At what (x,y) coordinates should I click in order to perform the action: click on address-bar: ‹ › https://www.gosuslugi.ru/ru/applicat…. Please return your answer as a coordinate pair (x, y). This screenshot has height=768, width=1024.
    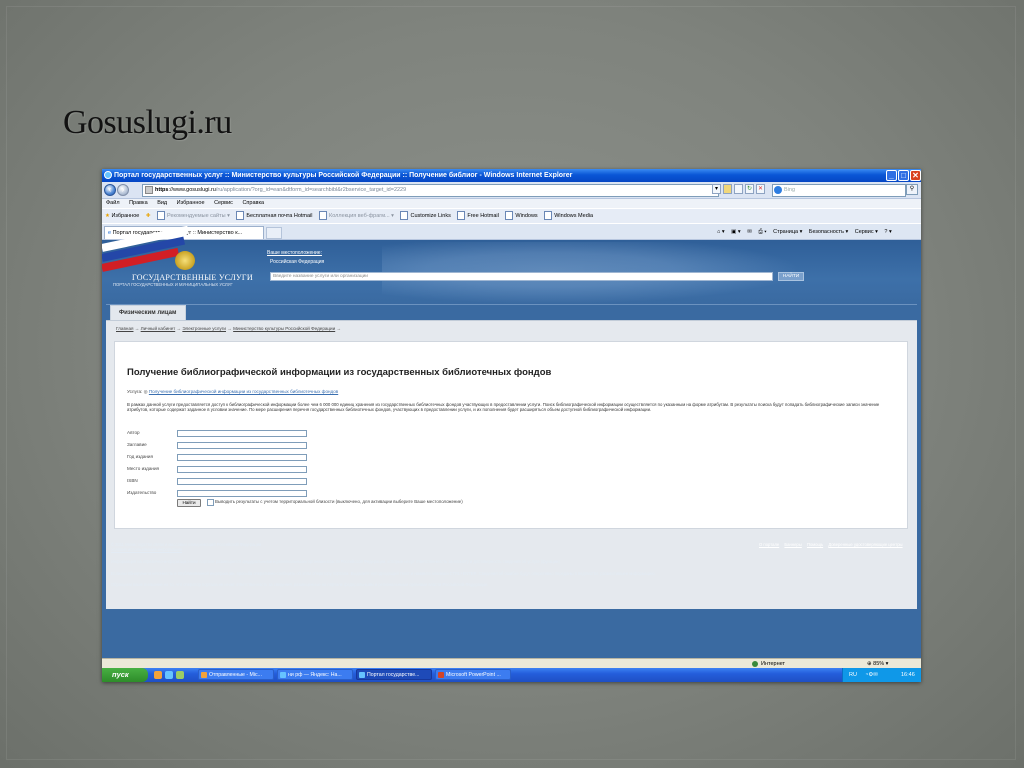
    Looking at the image, I should click on (511, 190).